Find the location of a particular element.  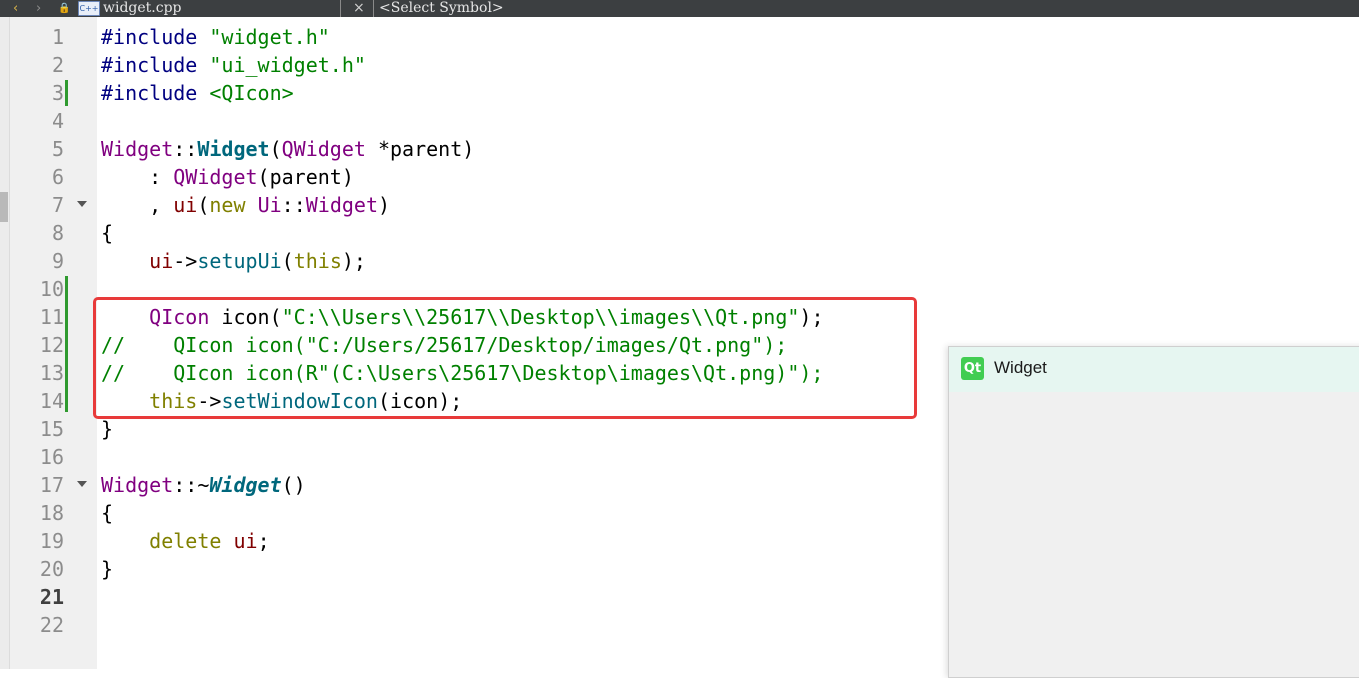

line-number: 8 is located at coordinates (57, 233).